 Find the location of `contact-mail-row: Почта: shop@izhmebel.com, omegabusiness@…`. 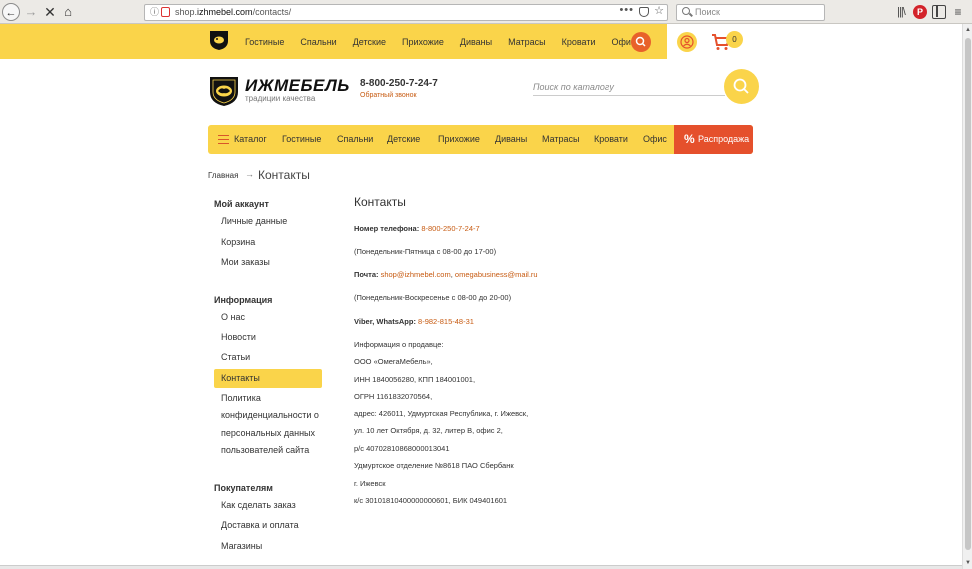

contact-mail-row: Почта: shop@izhmebel.com, omegabusiness@… is located at coordinates (446, 274).